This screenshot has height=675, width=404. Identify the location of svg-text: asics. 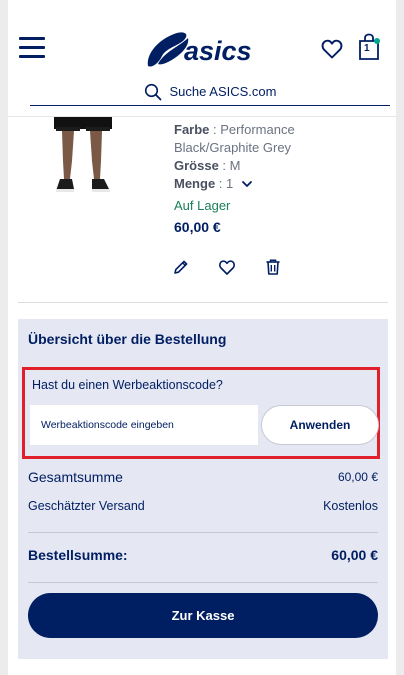
(218, 51).